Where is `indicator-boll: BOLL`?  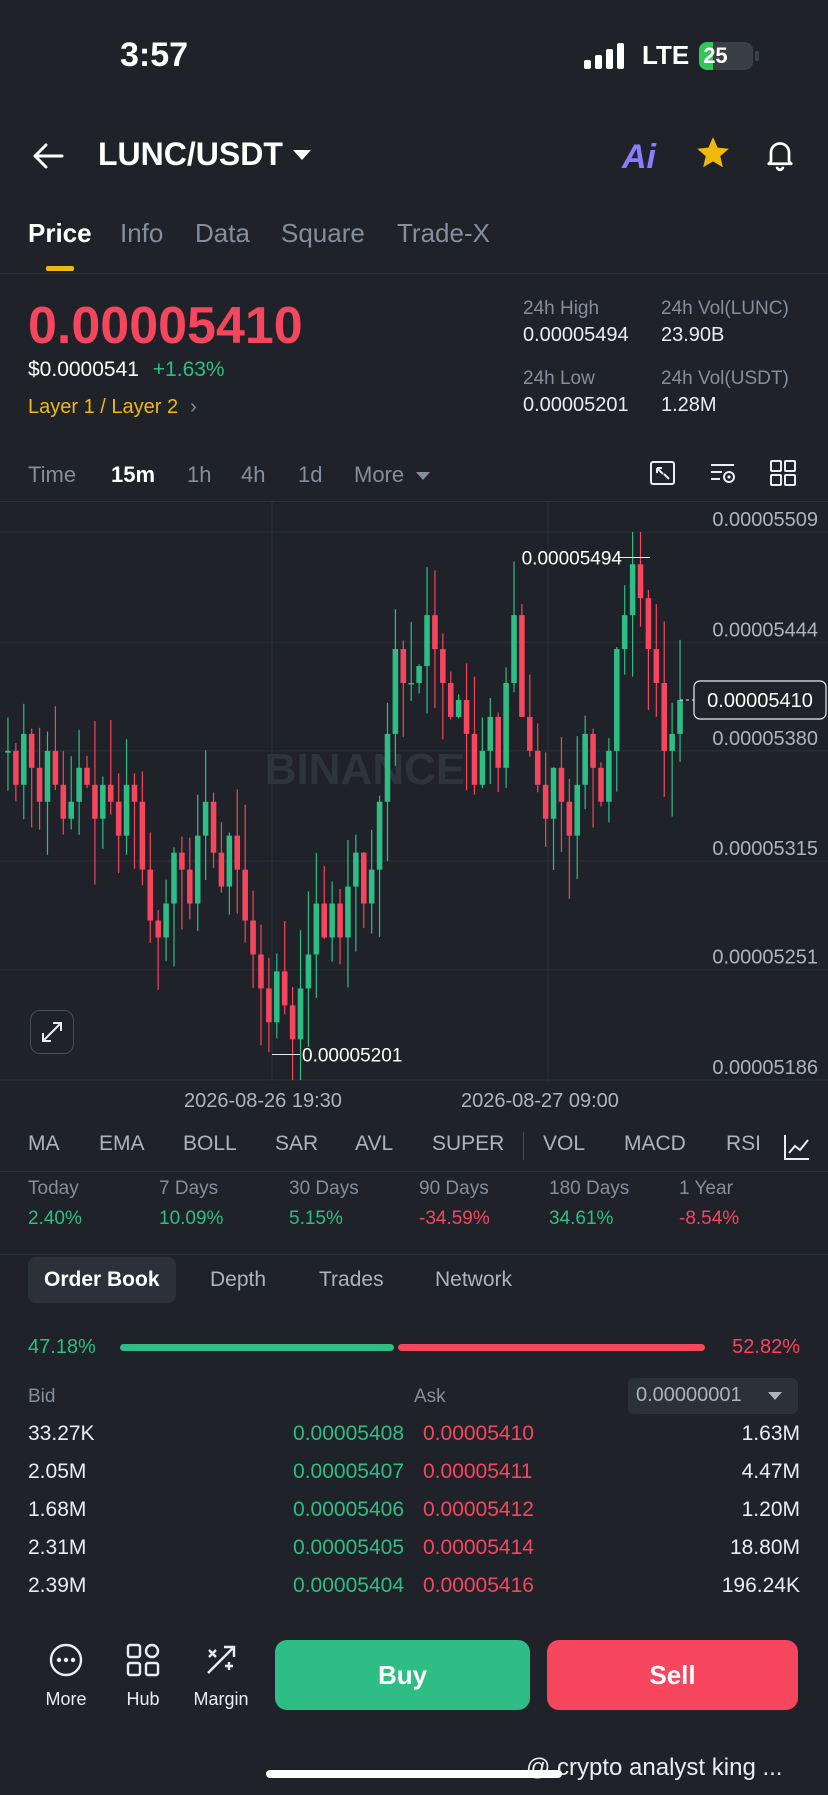 indicator-boll: BOLL is located at coordinates (210, 1144).